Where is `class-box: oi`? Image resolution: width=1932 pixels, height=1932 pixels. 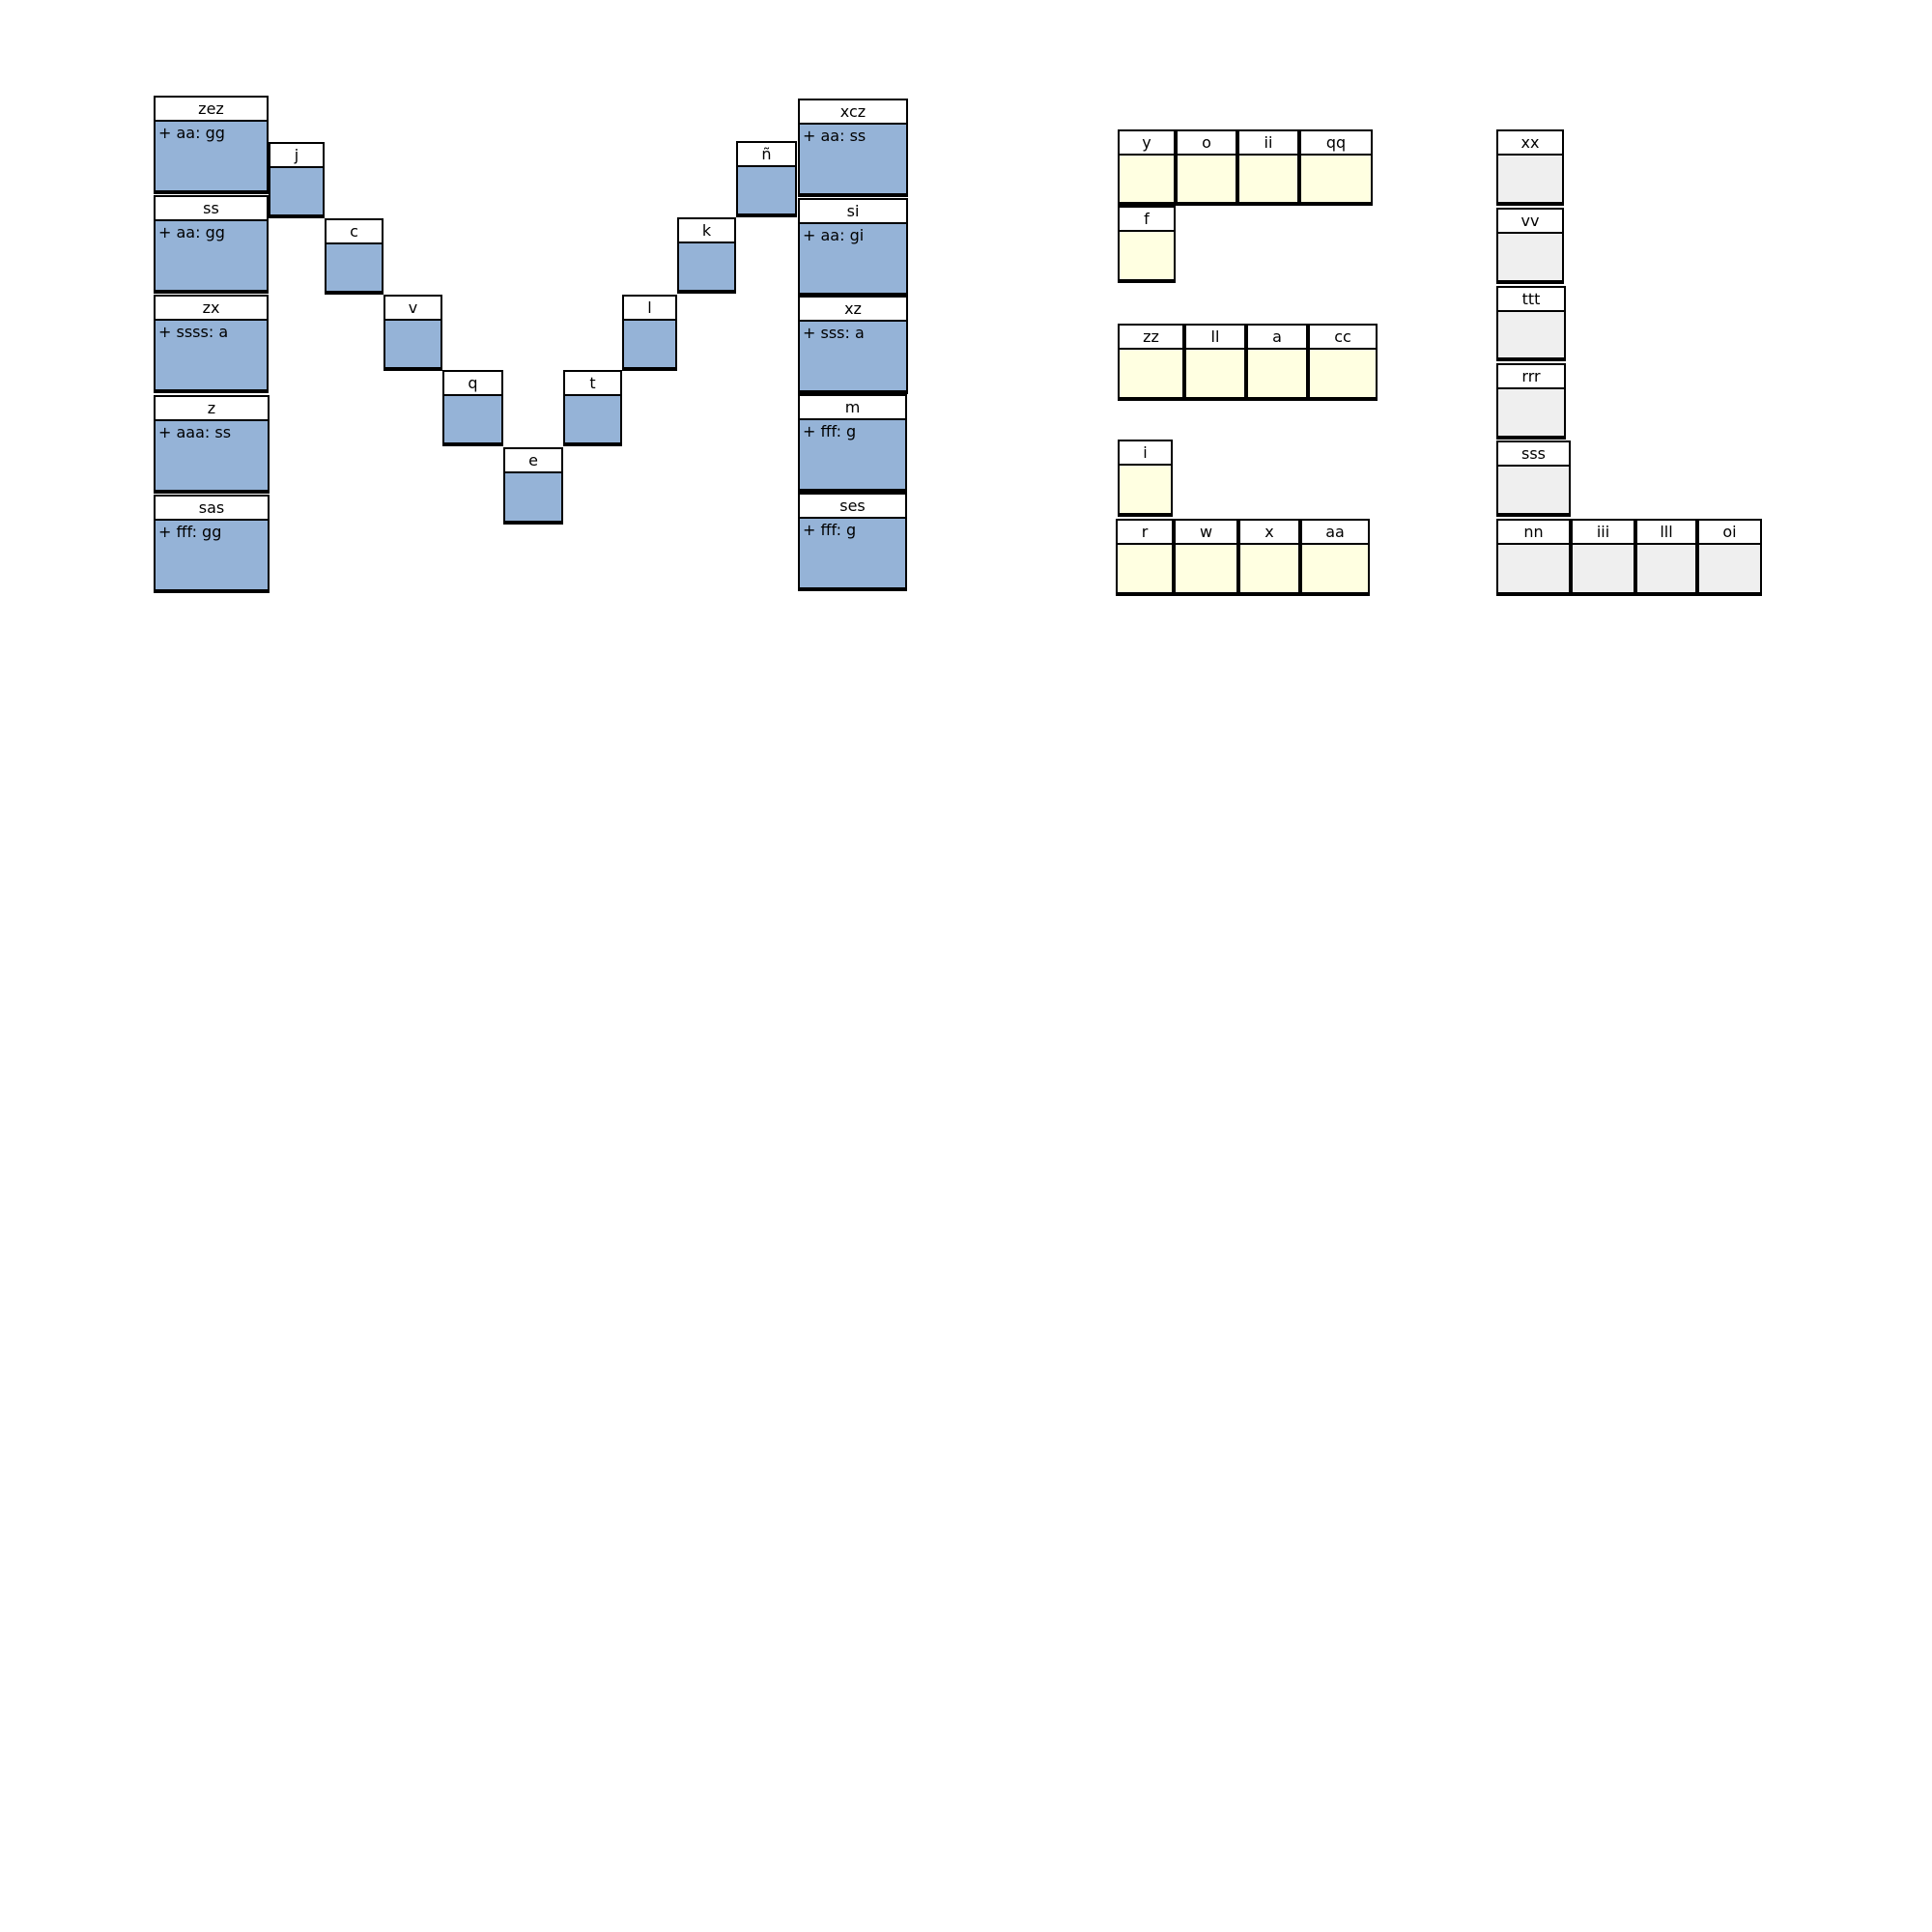 class-box: oi is located at coordinates (1729, 557).